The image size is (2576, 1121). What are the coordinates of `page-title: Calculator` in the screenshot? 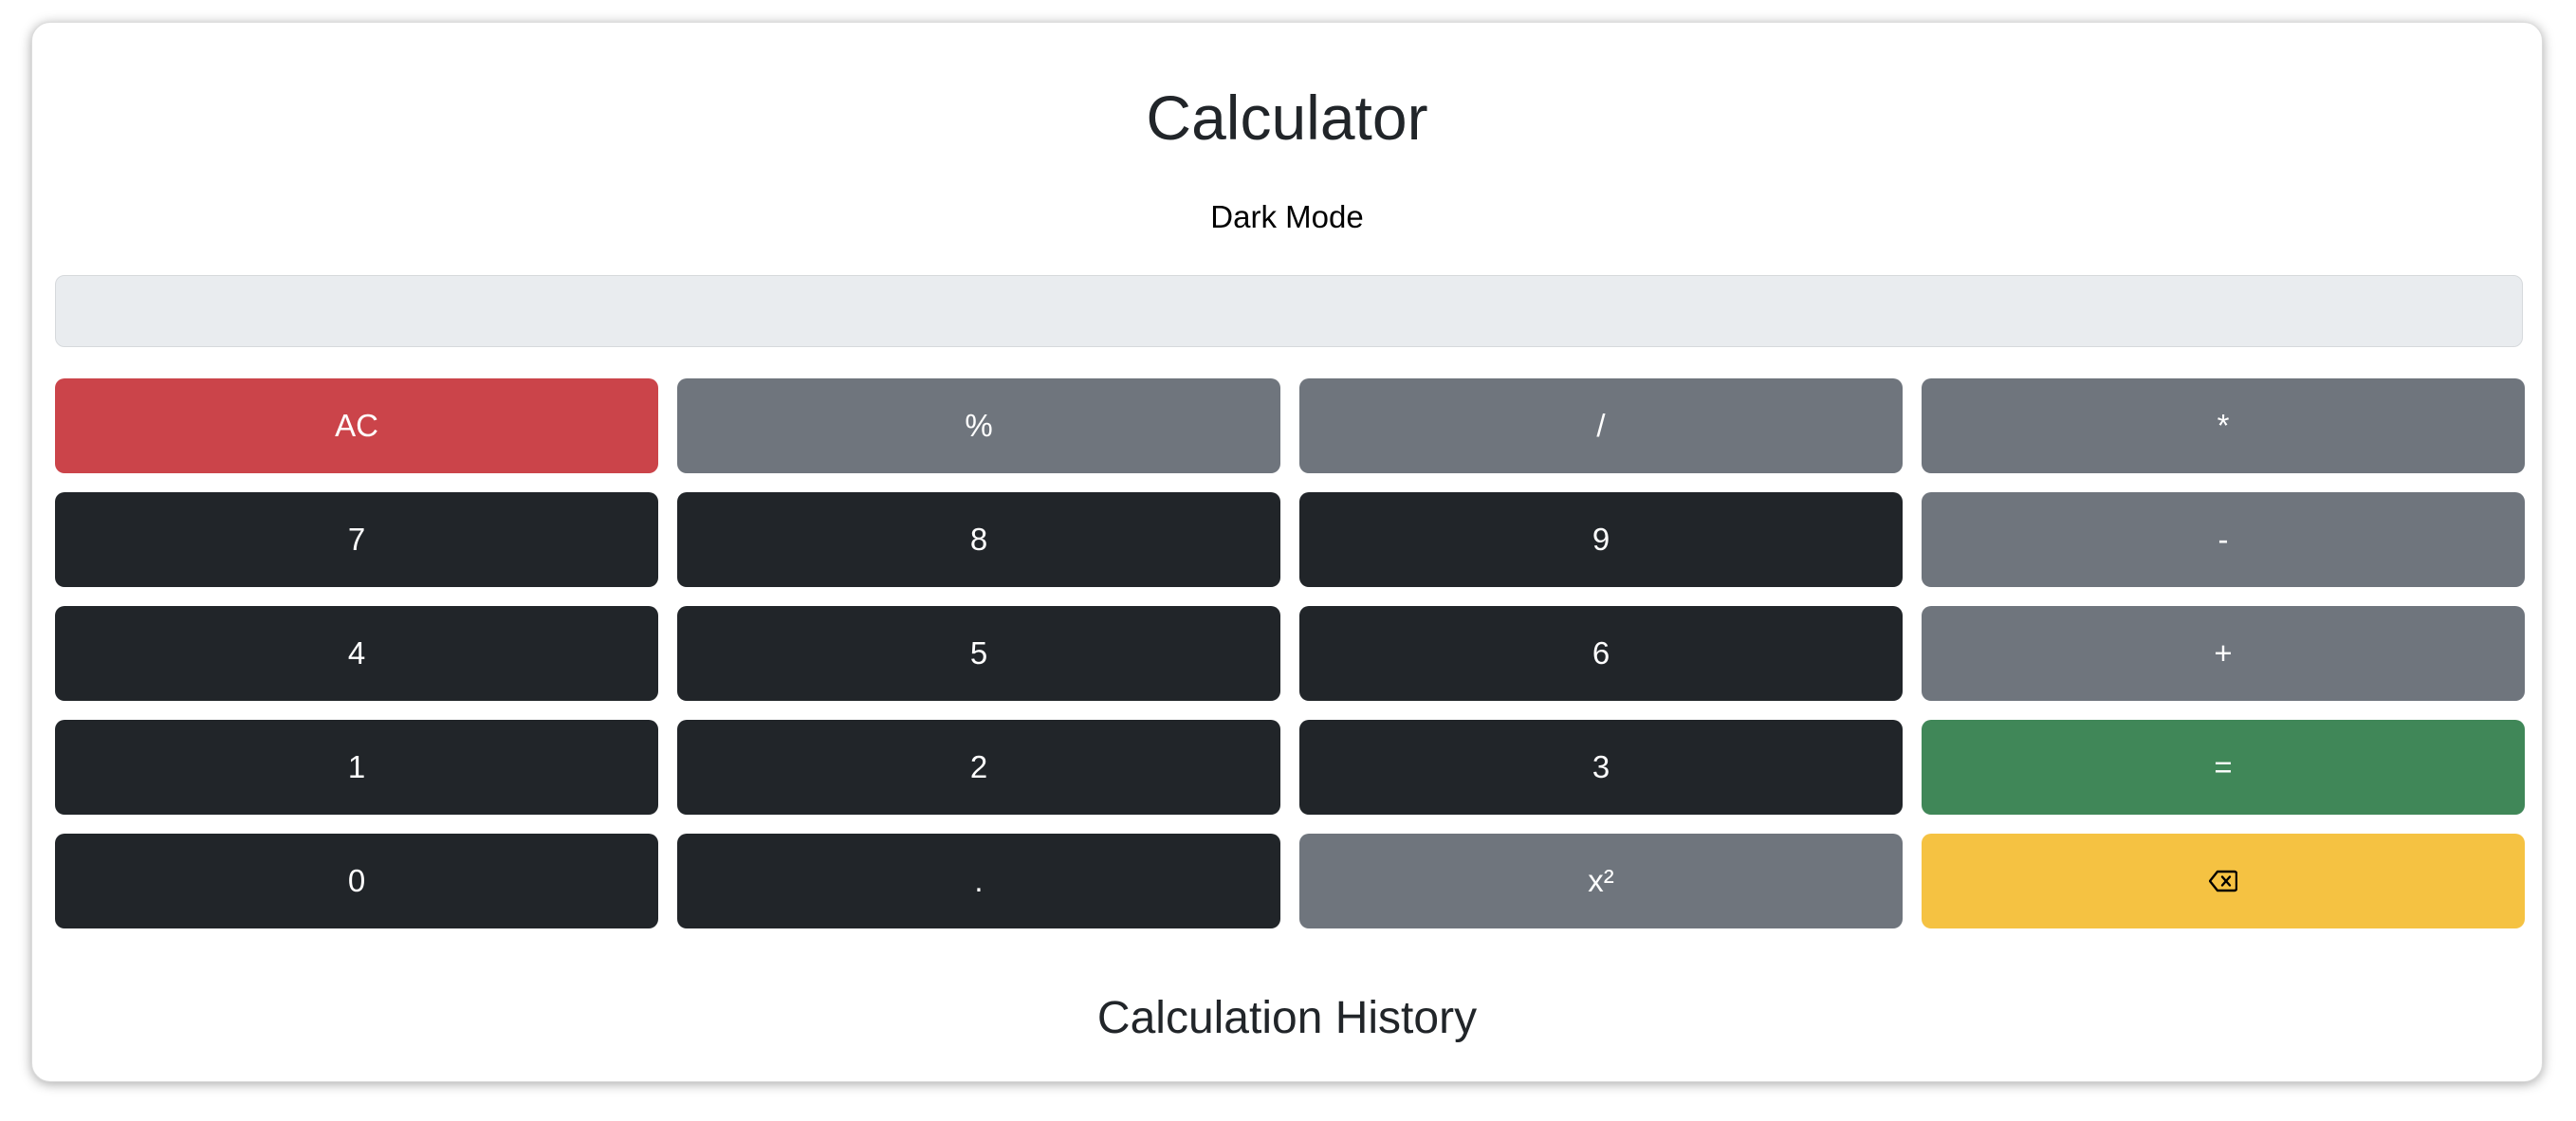 It's located at (1287, 118).